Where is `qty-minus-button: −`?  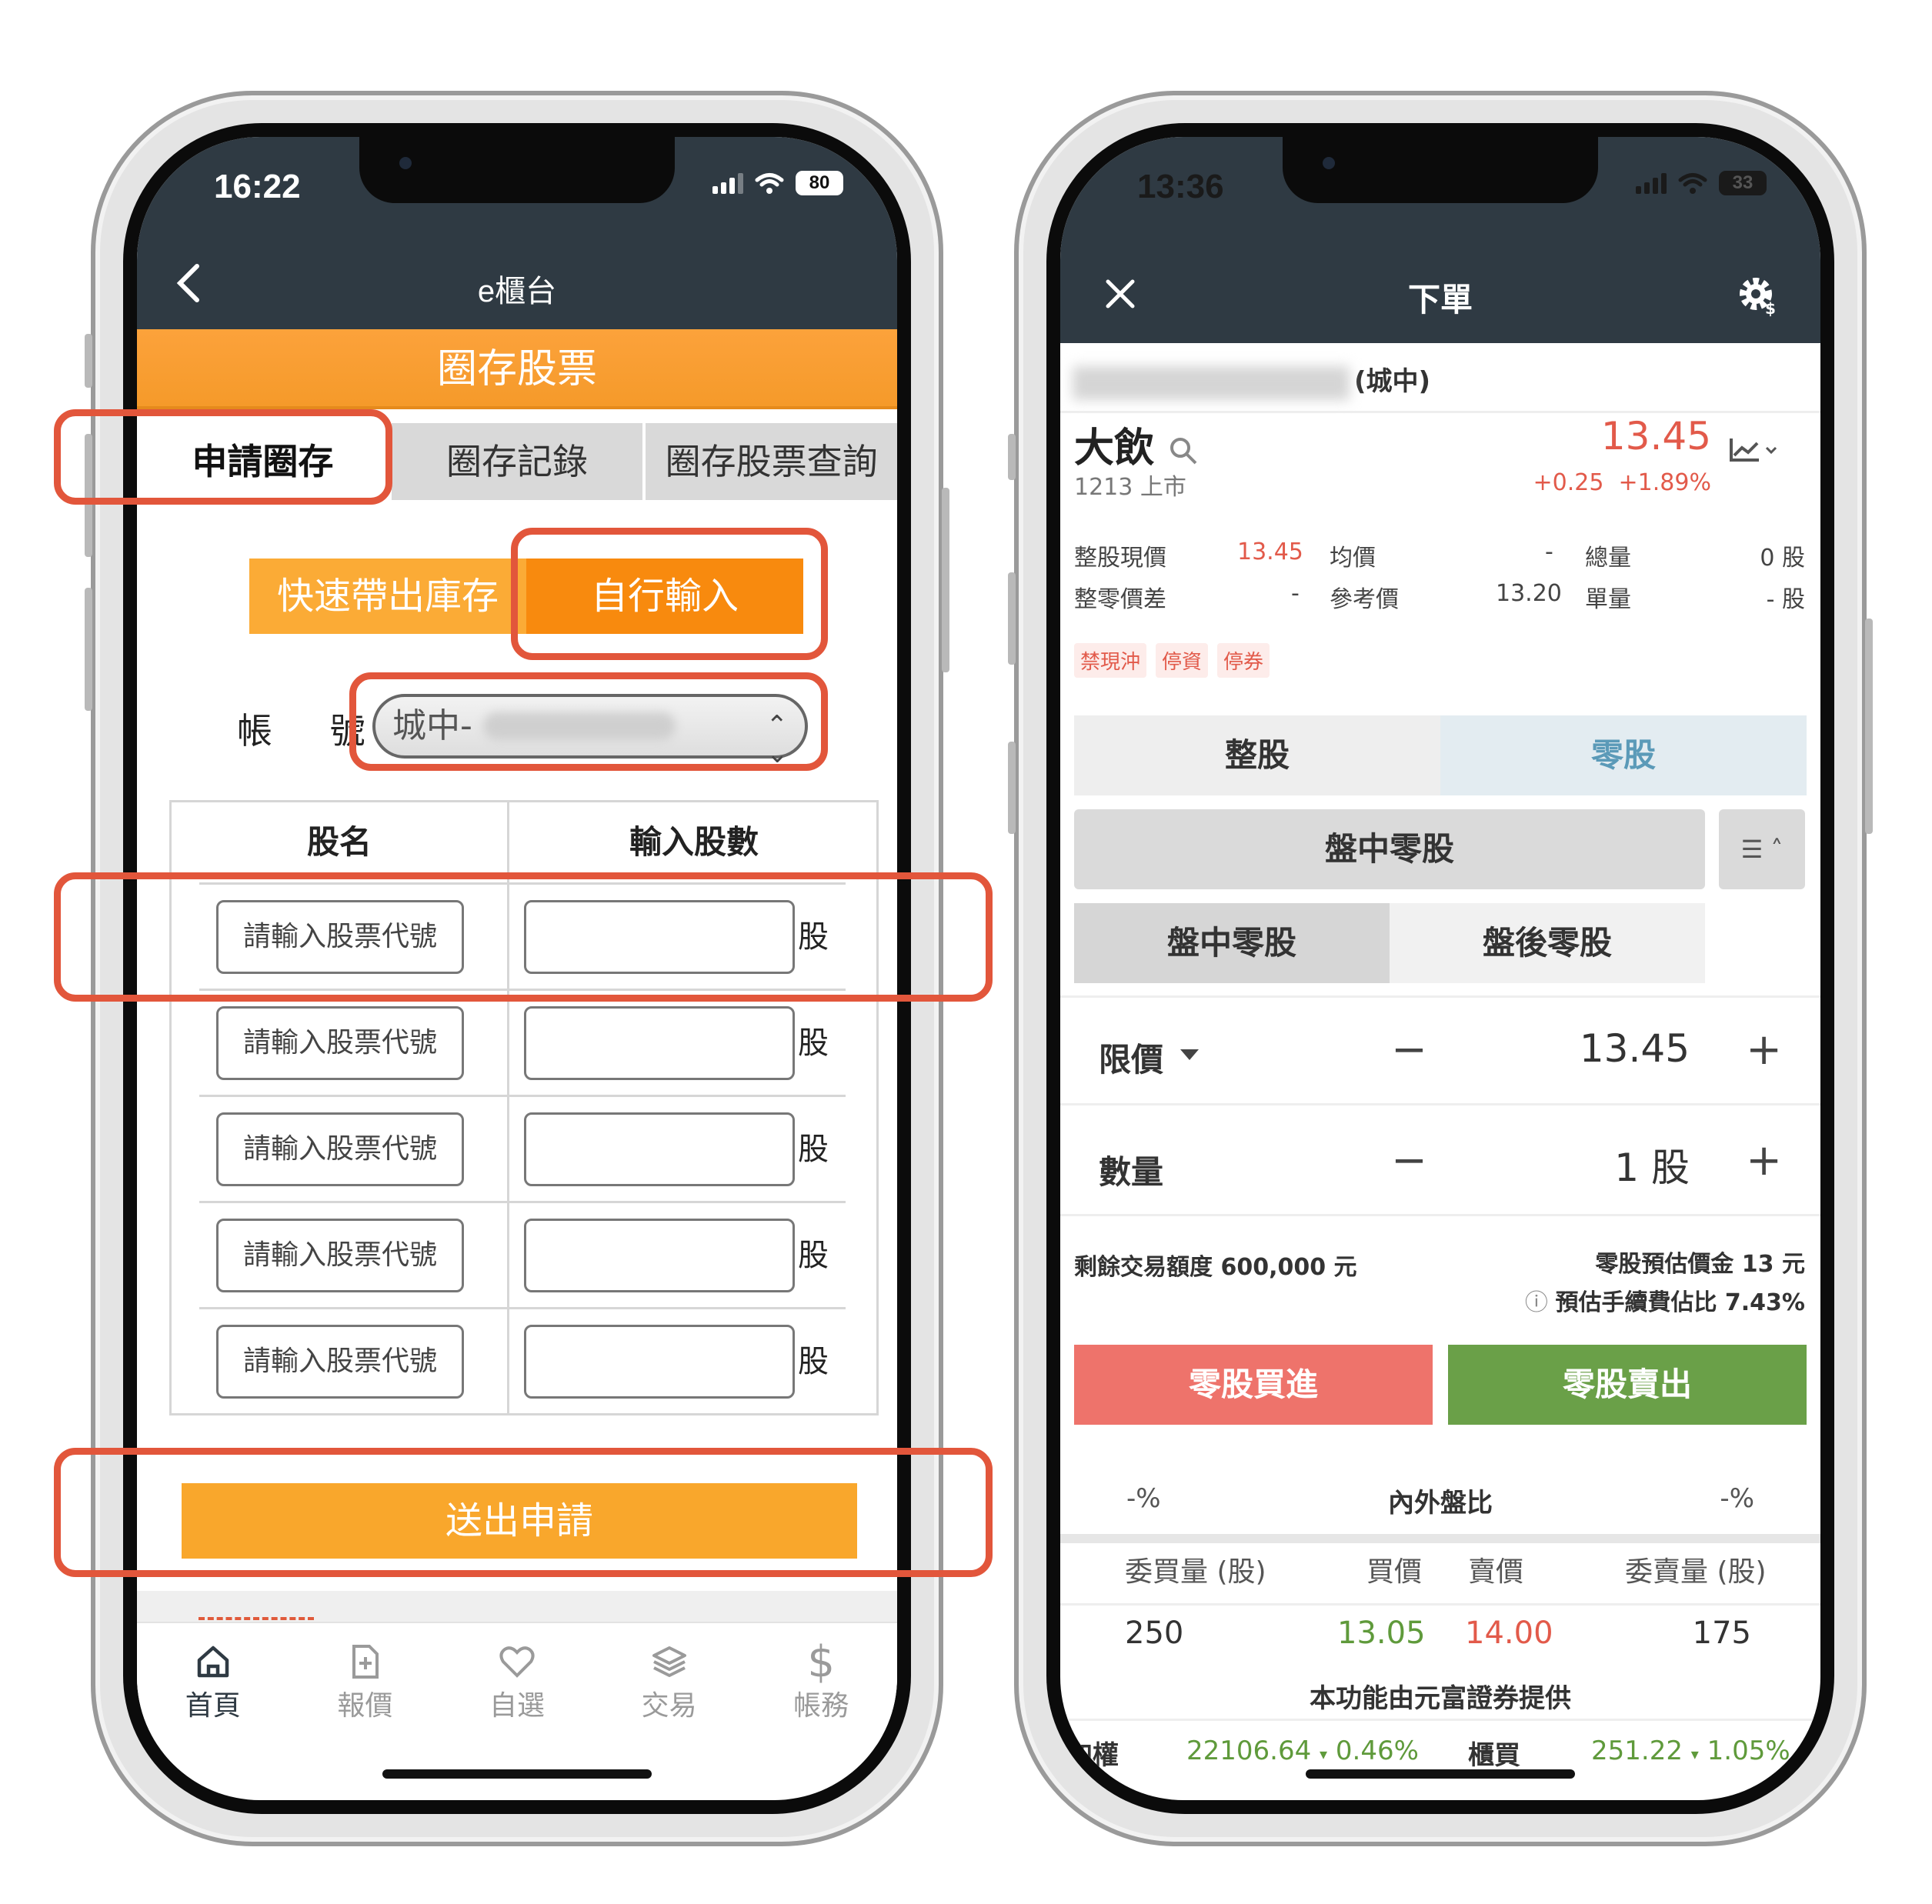
qty-minus-button: − is located at coordinates (1409, 1160).